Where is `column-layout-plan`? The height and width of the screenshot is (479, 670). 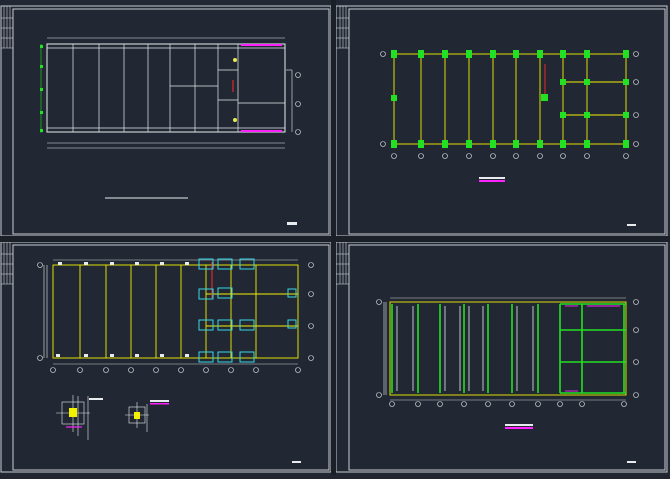
column-layout-plan is located at coordinates (509, 138).